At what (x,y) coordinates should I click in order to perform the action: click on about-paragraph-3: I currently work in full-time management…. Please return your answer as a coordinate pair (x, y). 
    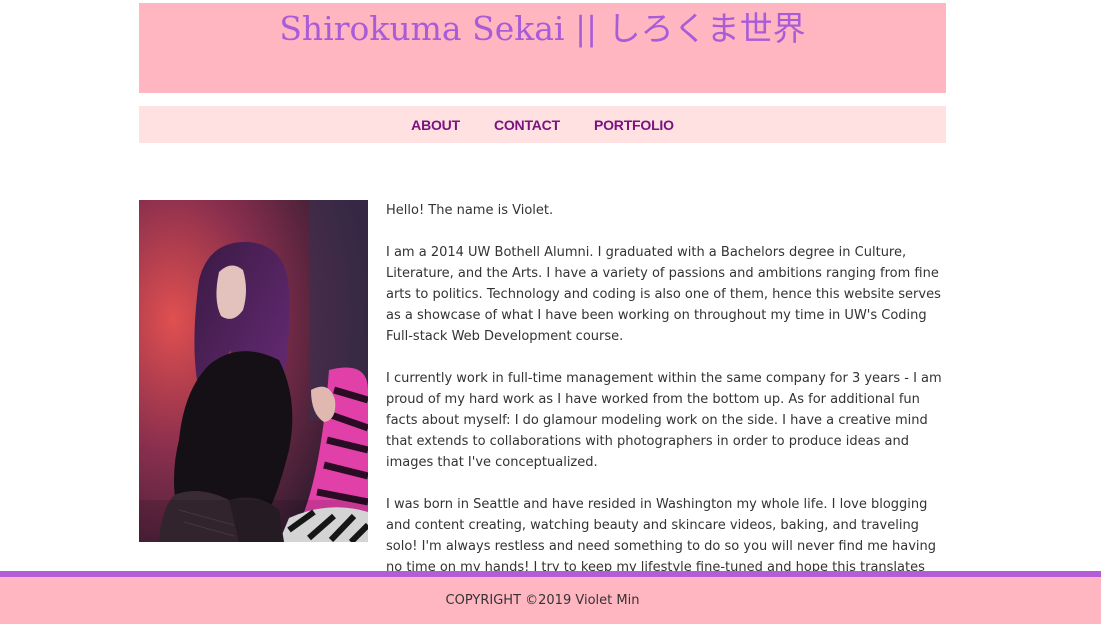
    Looking at the image, I should click on (664, 420).